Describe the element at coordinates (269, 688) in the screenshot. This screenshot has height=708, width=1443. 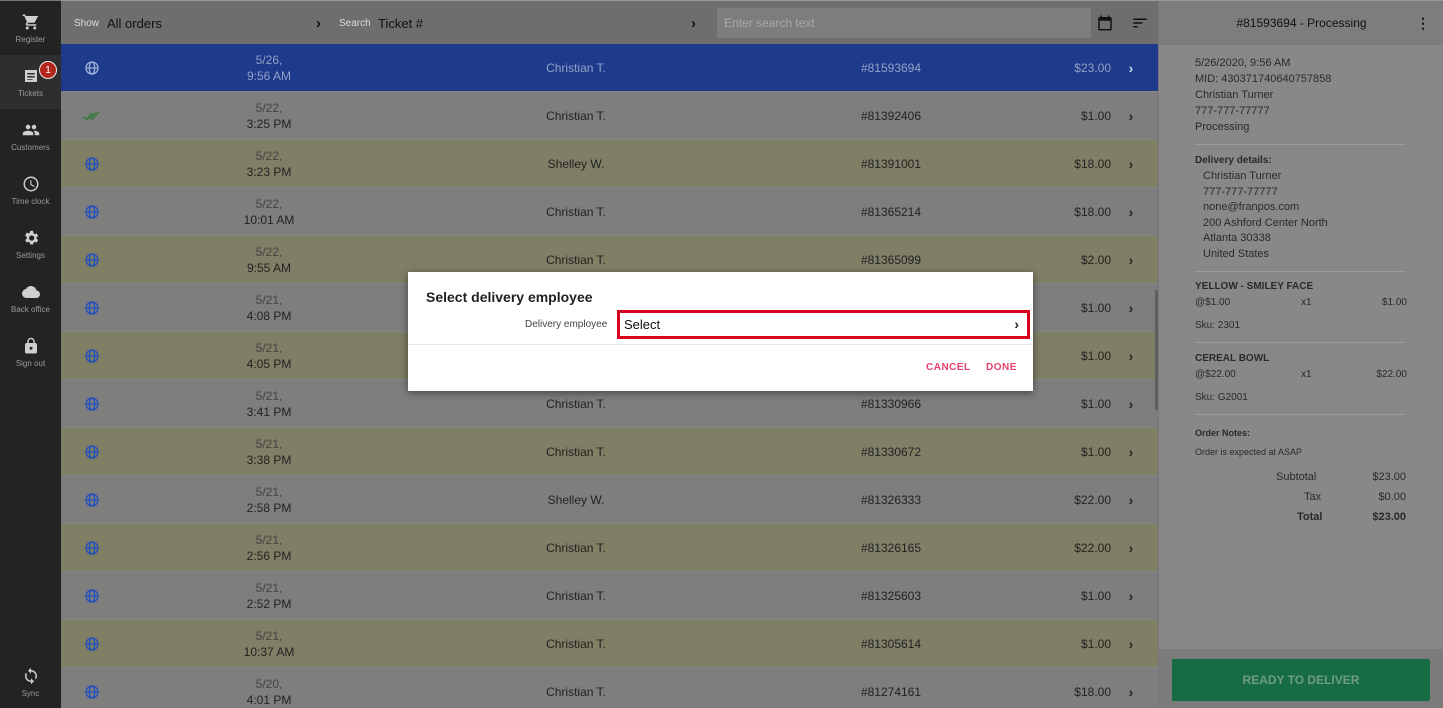
I see `ticket-datetime: 5/20, 4:01 PM` at that location.